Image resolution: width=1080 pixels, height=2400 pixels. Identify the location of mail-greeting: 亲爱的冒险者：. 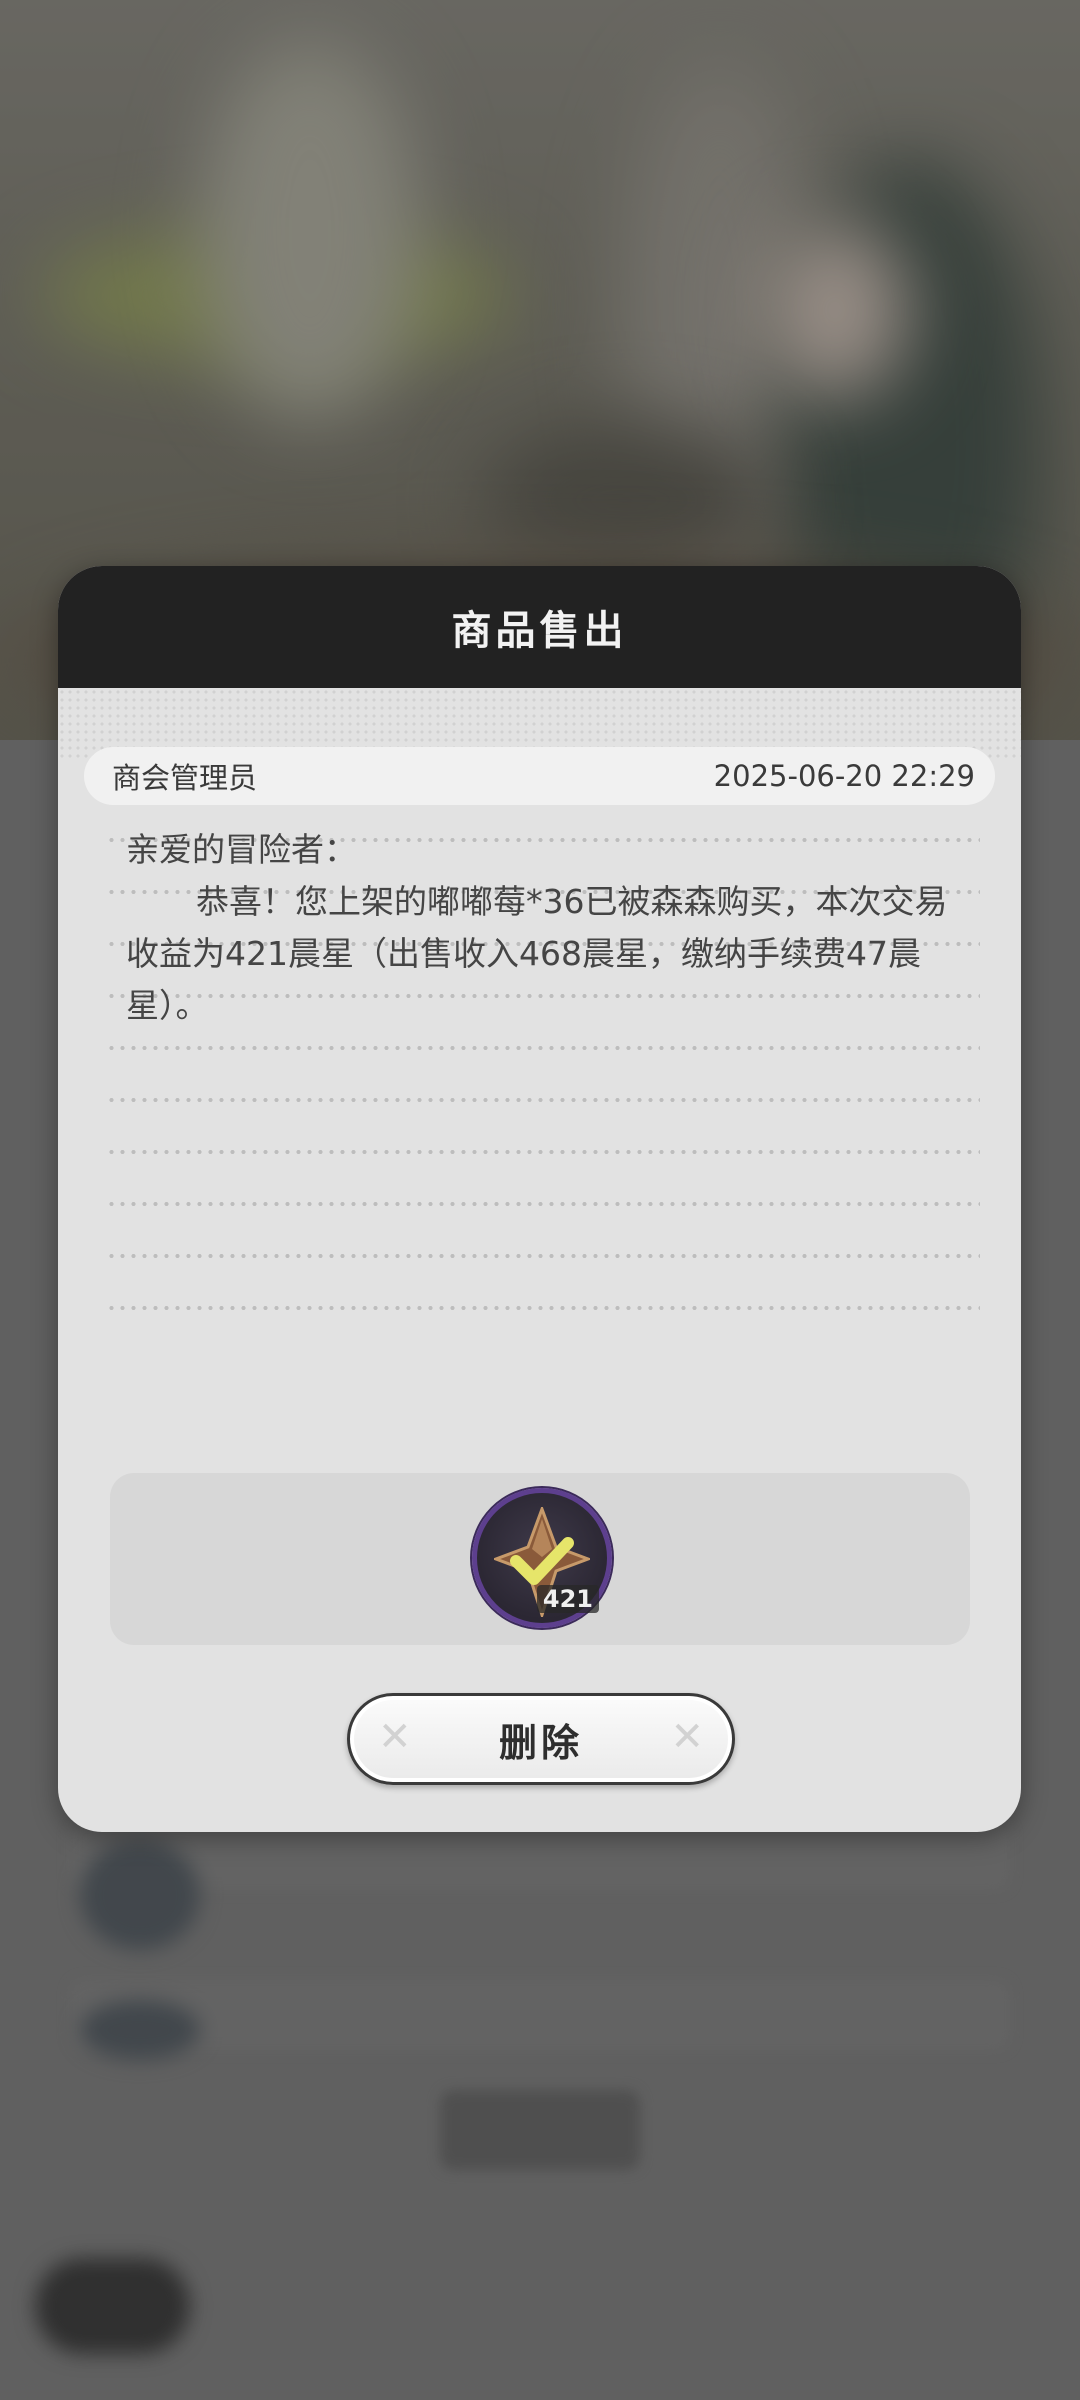
(241, 849).